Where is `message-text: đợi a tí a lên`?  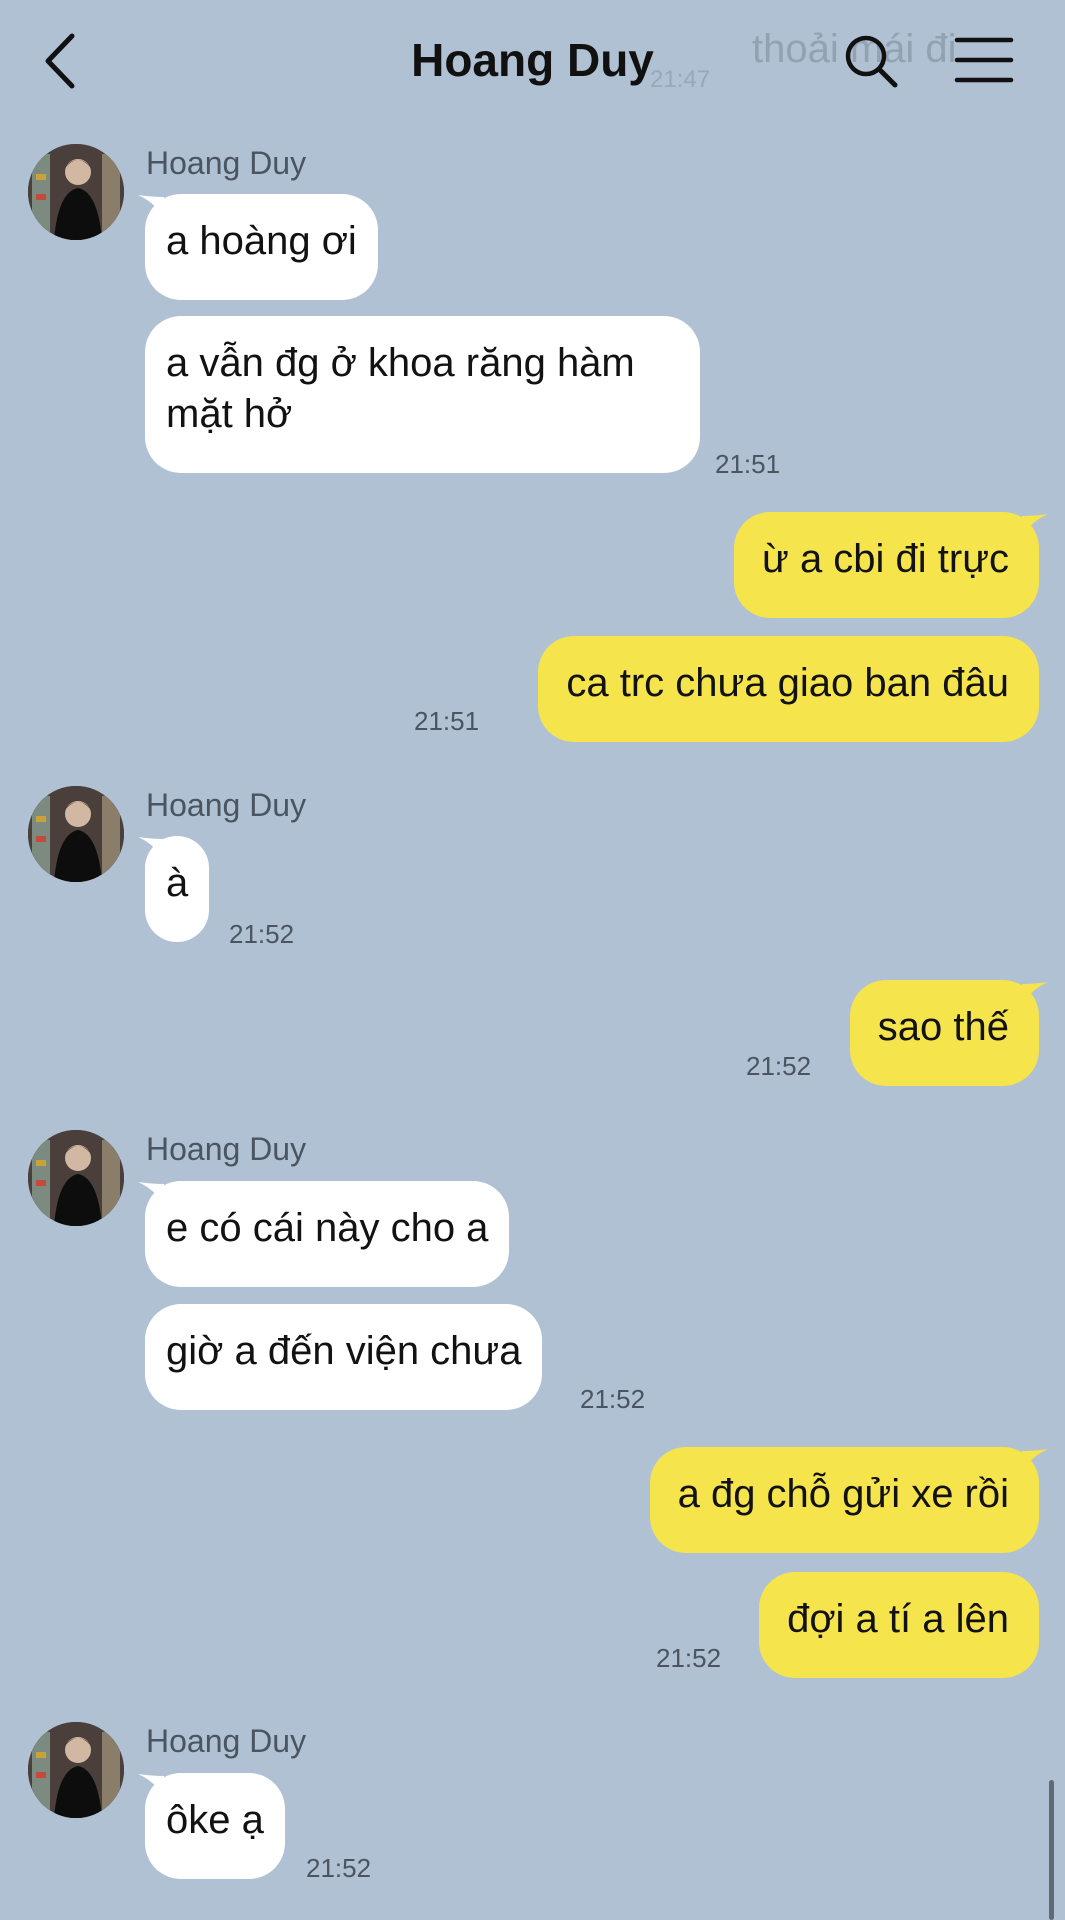
message-text: đợi a tí a lên is located at coordinates (898, 1619).